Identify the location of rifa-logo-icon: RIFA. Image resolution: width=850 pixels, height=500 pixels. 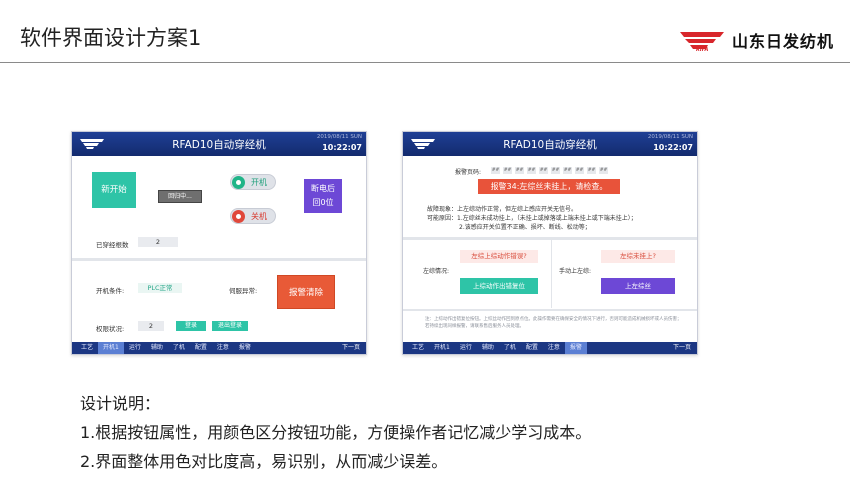
(701, 42).